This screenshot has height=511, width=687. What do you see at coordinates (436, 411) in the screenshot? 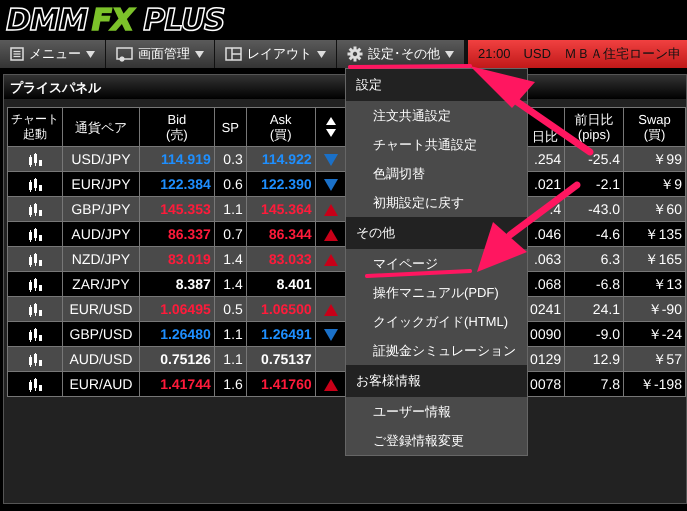
I see `menu-item: ユーザー情報` at bounding box center [436, 411].